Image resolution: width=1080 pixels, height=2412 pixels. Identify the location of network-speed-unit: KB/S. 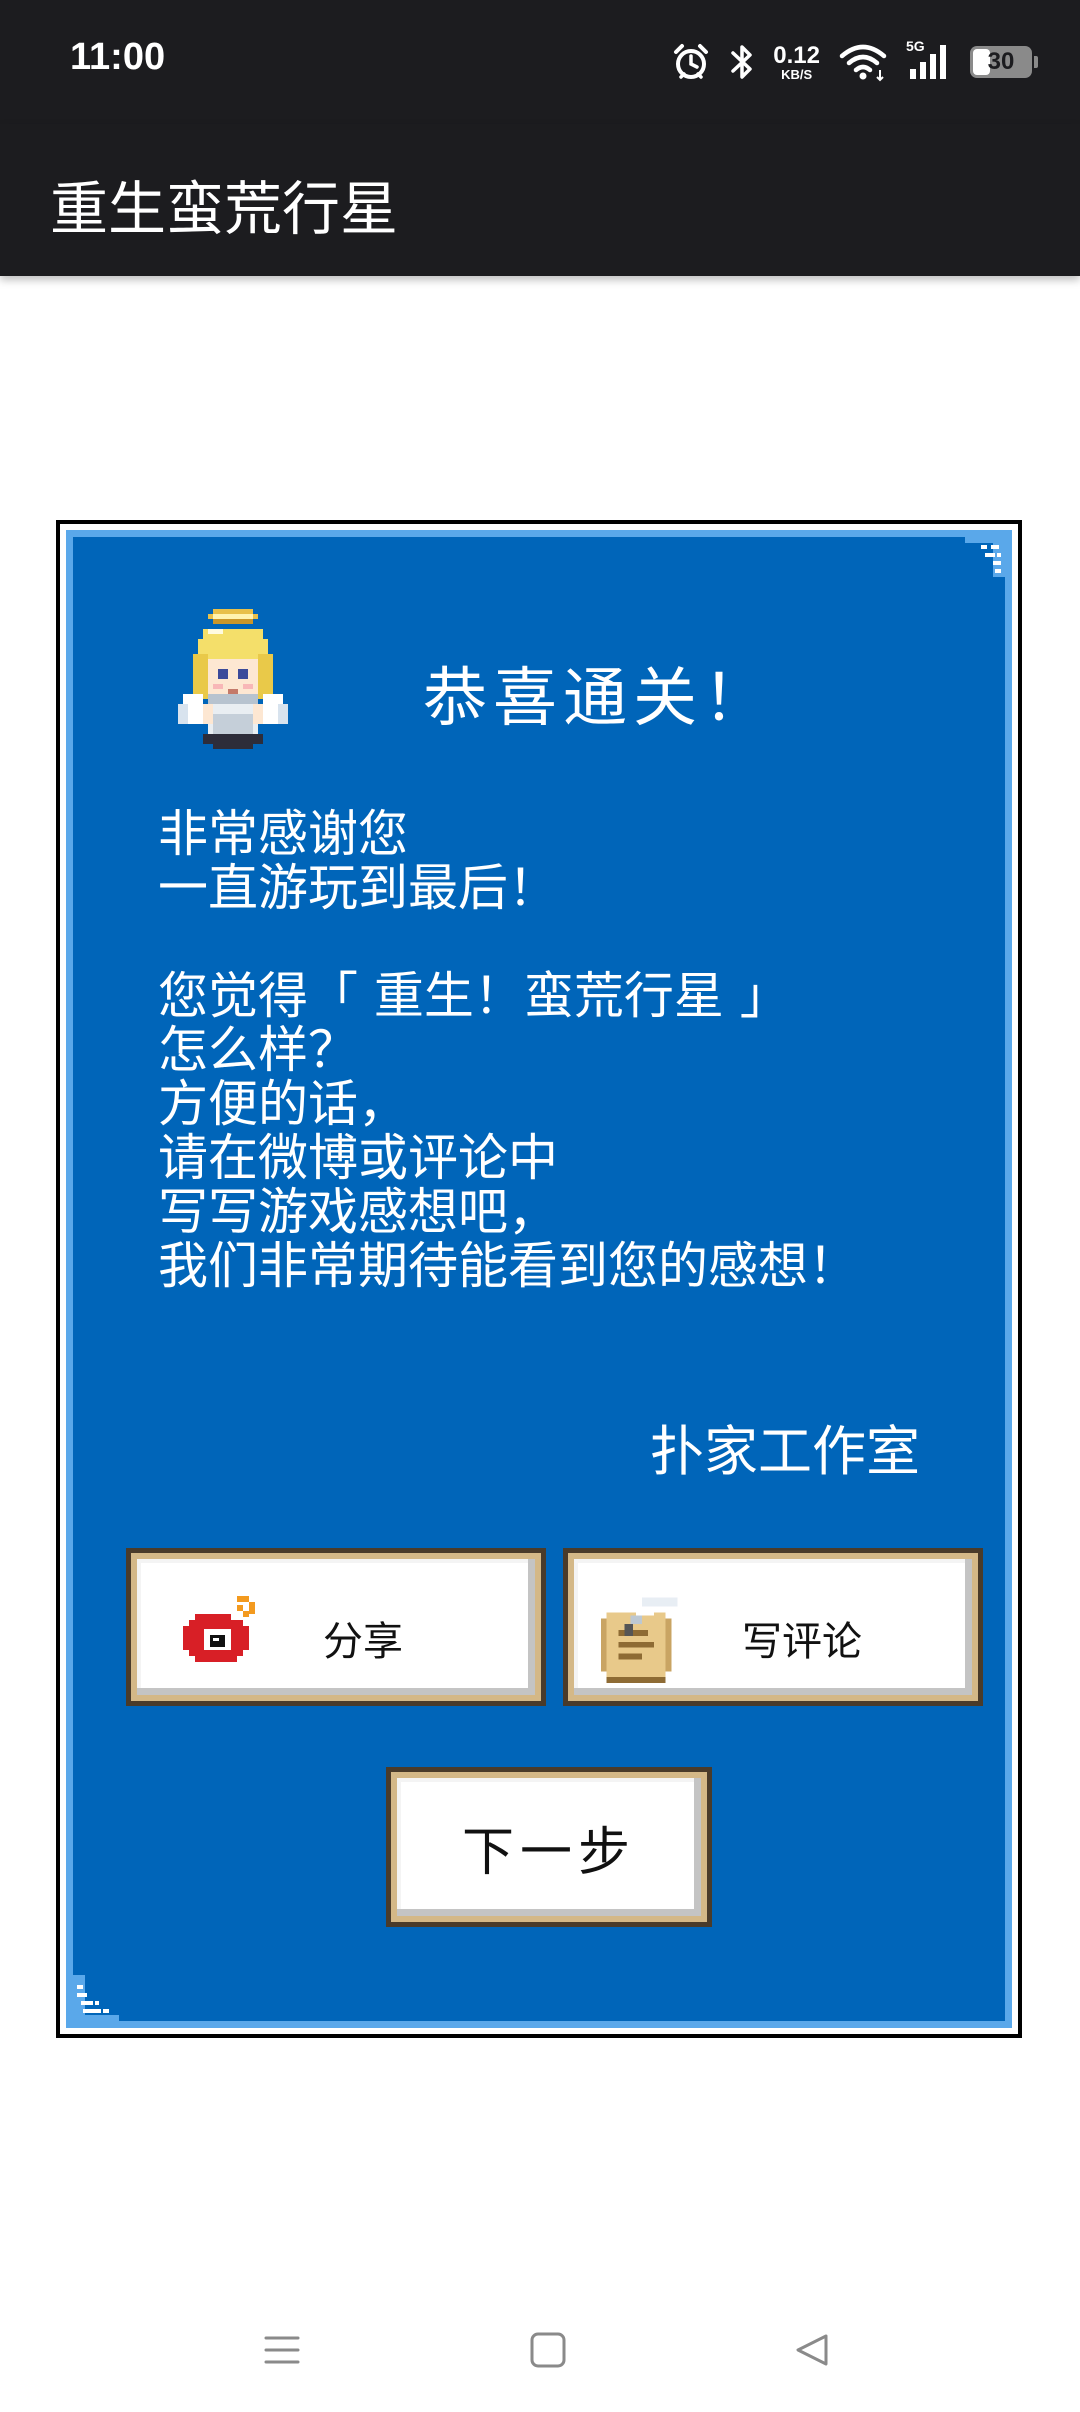
(797, 74).